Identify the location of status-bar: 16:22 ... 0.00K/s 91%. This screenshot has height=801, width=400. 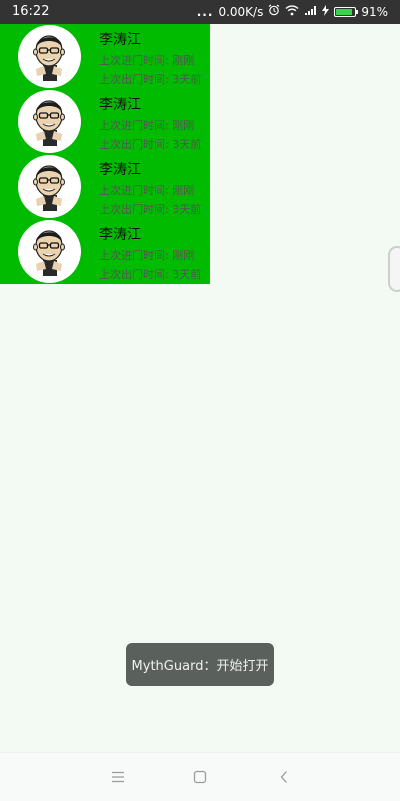
(200, 12).